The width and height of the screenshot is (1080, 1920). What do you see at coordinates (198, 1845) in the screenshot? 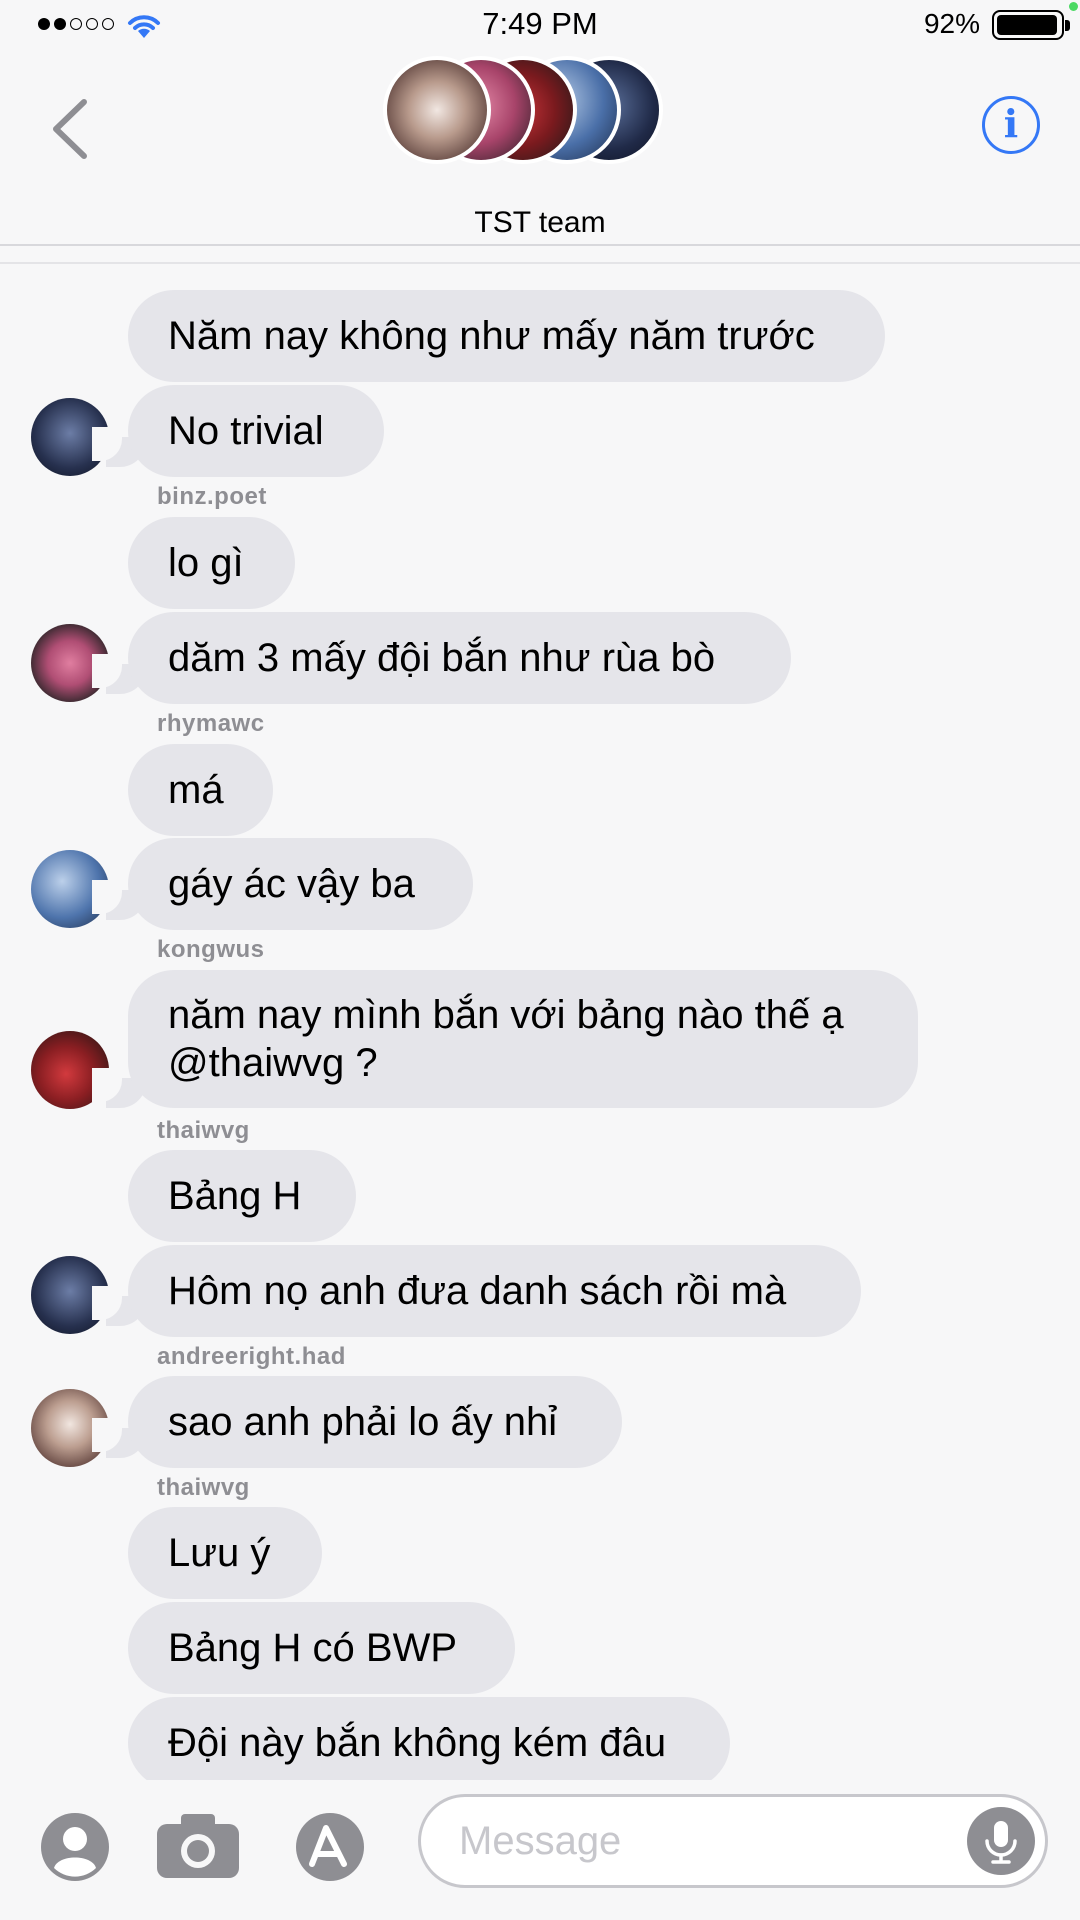
I see `camera-icon` at bounding box center [198, 1845].